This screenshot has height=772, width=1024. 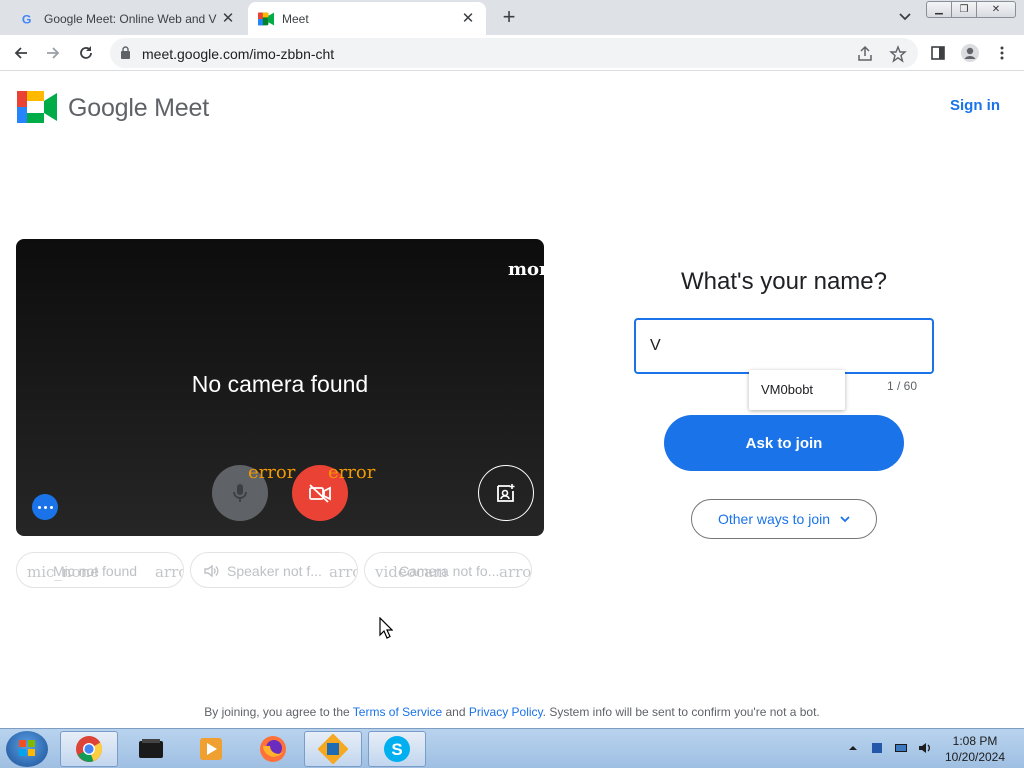 I want to click on name-prompt-heading: What's your name?, so click(x=783, y=281).